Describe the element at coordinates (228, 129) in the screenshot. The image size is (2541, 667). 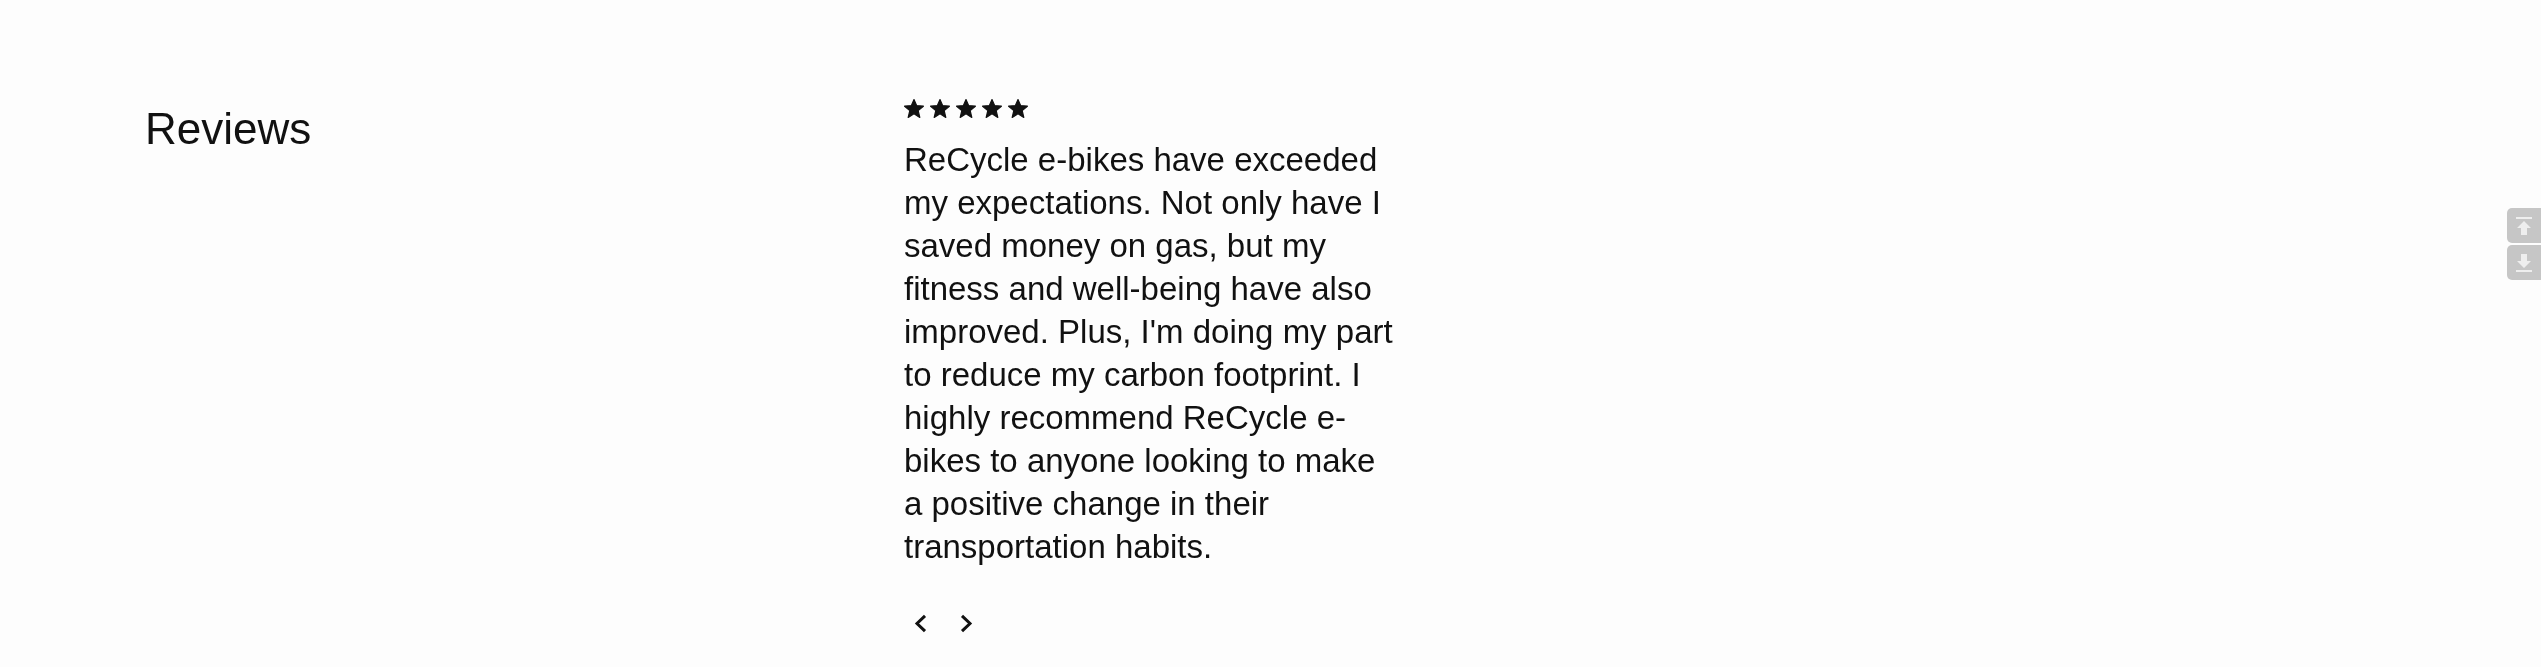
I see `section-heading: Reviews` at that location.